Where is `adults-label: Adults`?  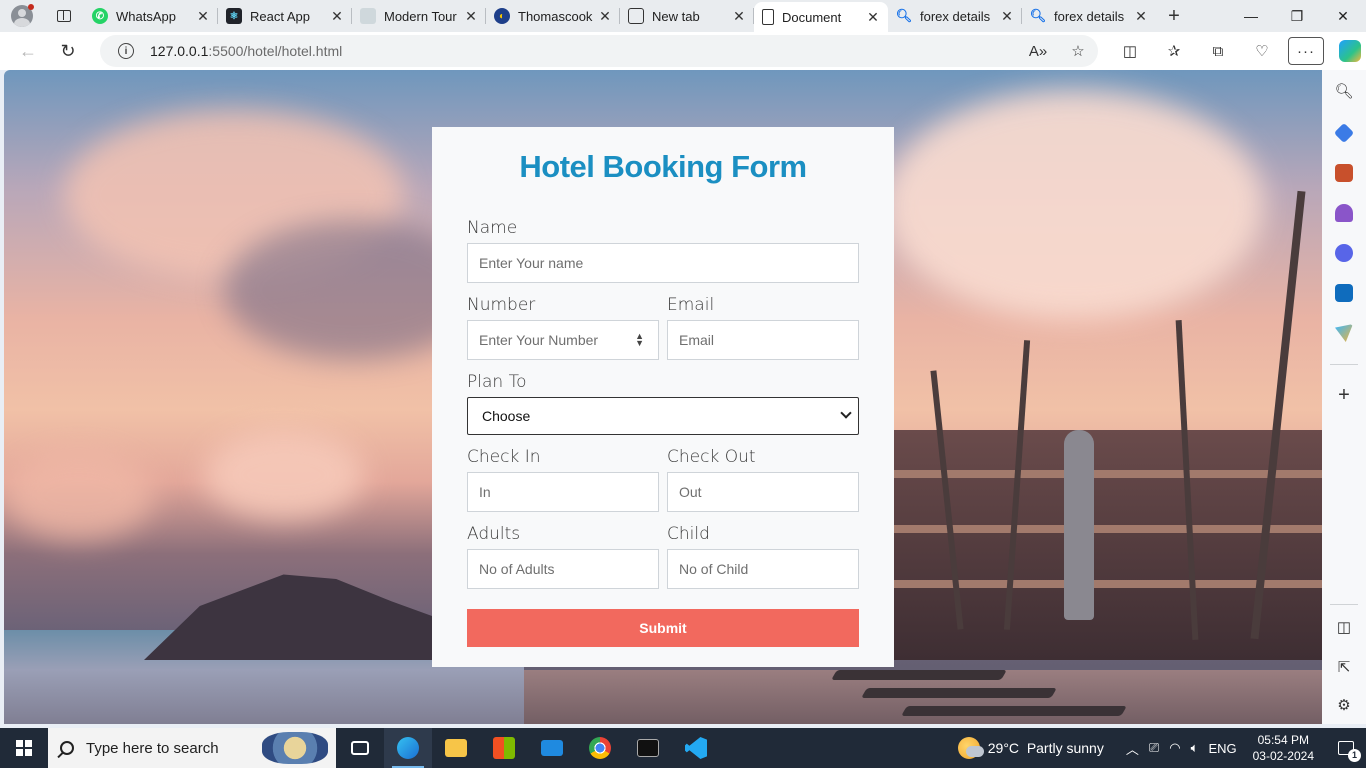
adults-label: Adults is located at coordinates (494, 534).